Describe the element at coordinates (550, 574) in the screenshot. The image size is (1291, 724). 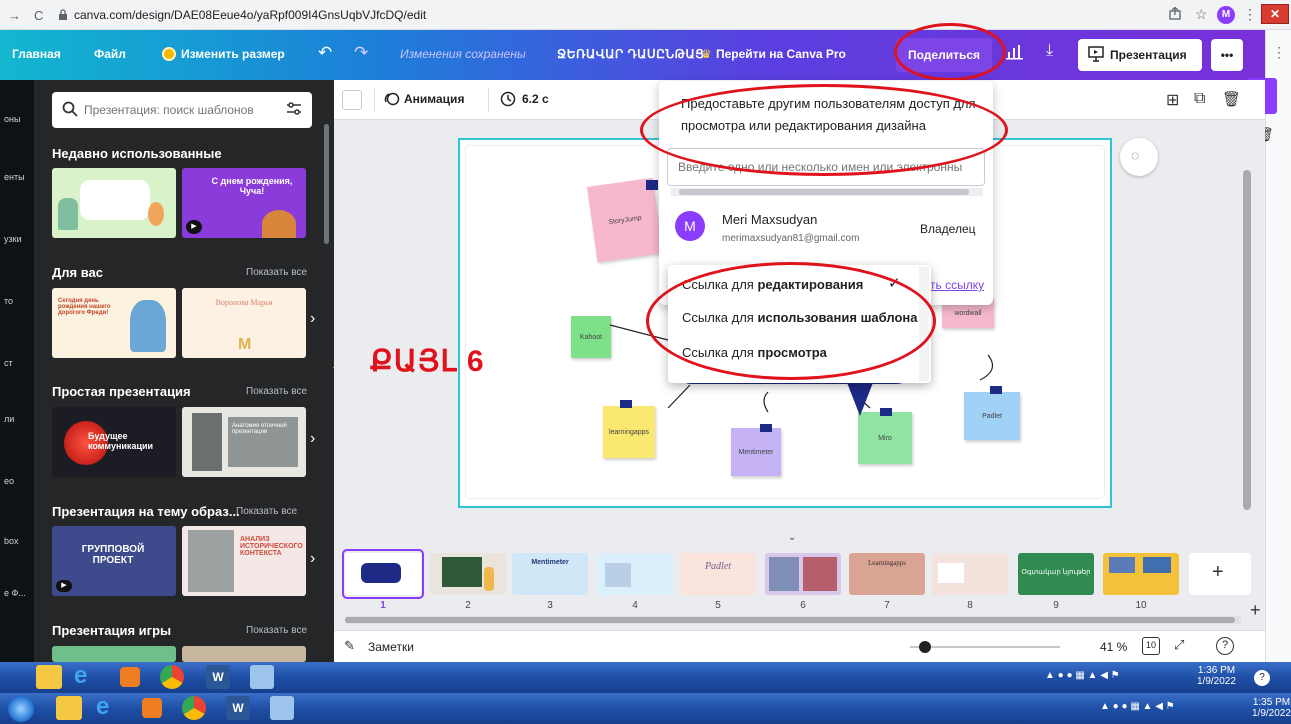
I see `page-thumb-3: Mentimeter` at that location.